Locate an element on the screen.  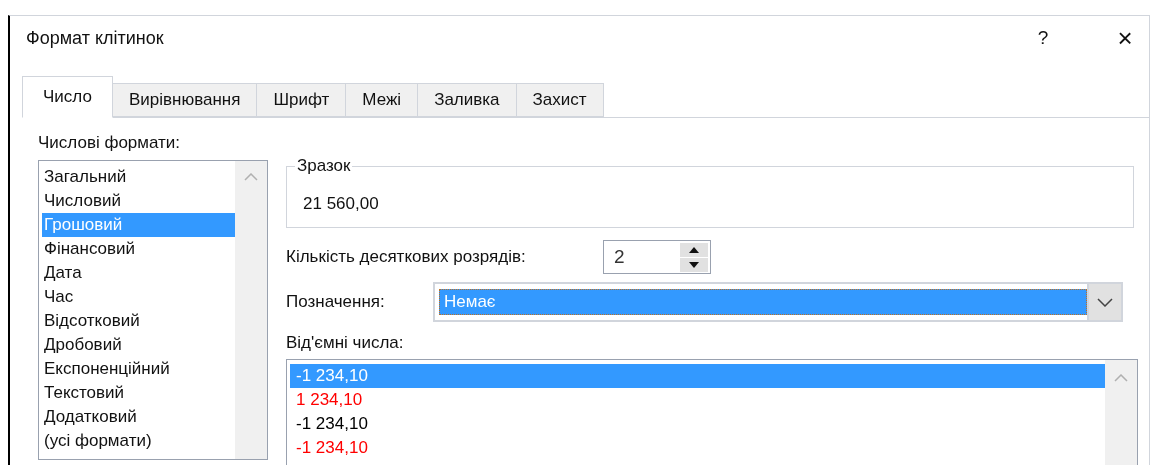
list-item: Числовий is located at coordinates (138, 201).